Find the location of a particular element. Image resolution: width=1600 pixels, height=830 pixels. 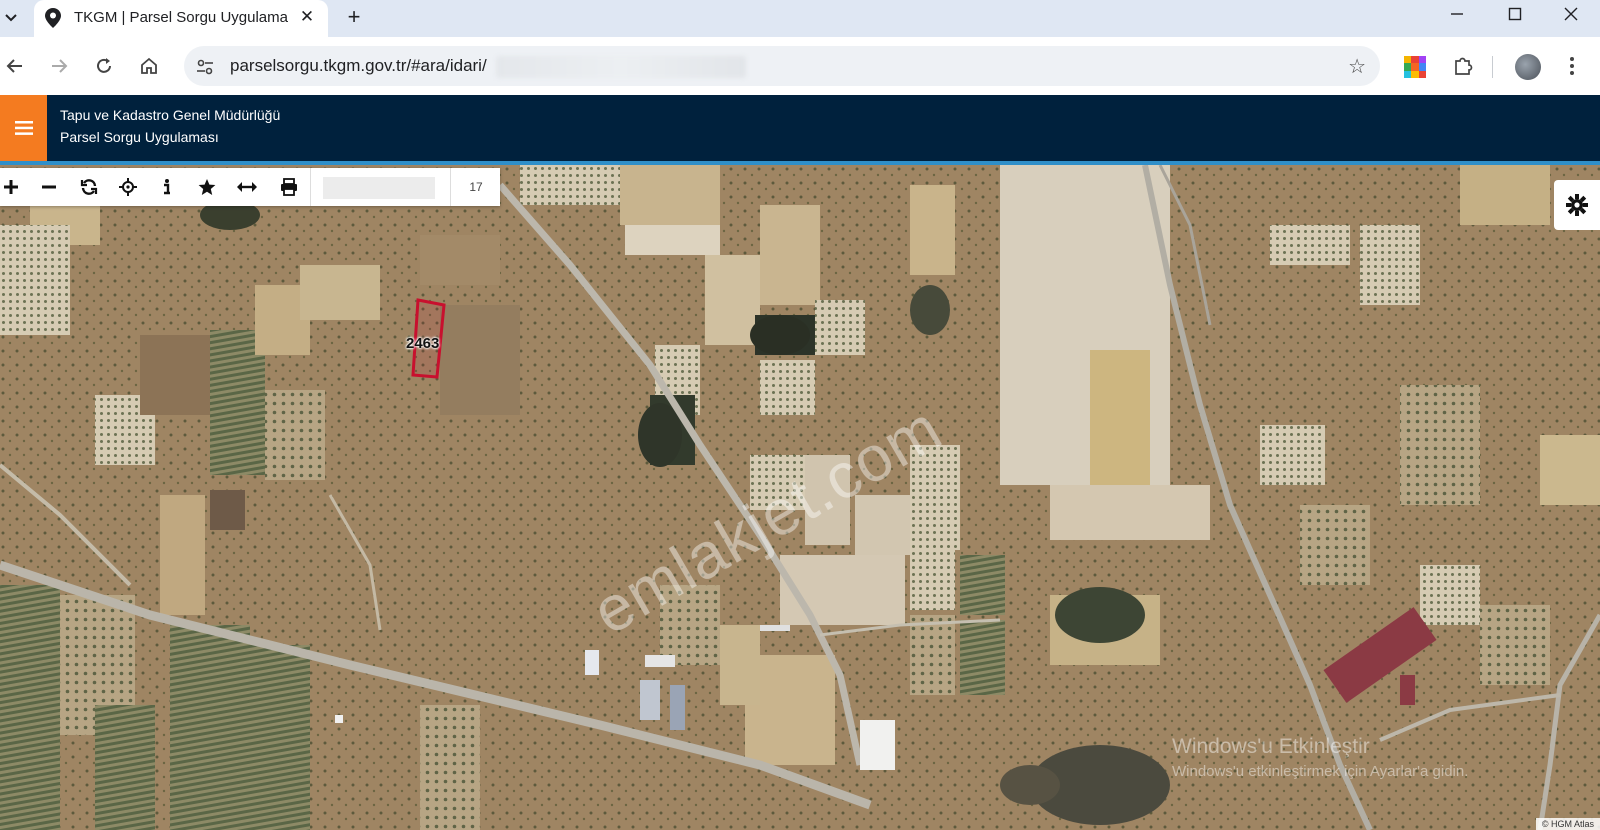

close-icon: ✕ is located at coordinates (307, 17).